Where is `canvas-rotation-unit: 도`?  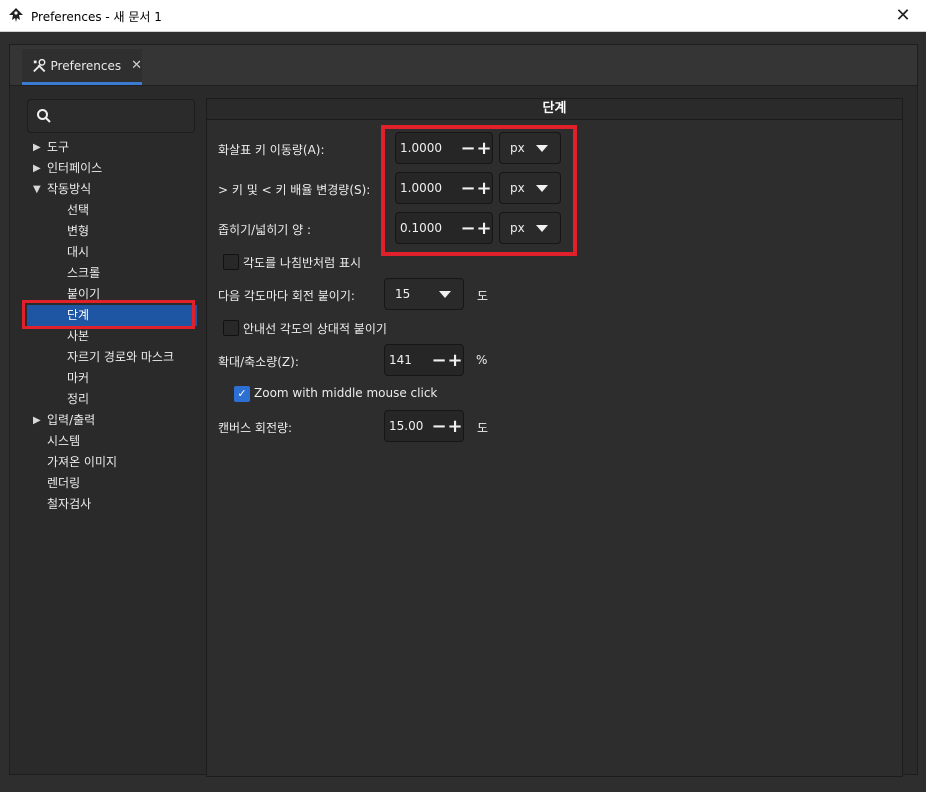
canvas-rotation-unit: 도 is located at coordinates (483, 428).